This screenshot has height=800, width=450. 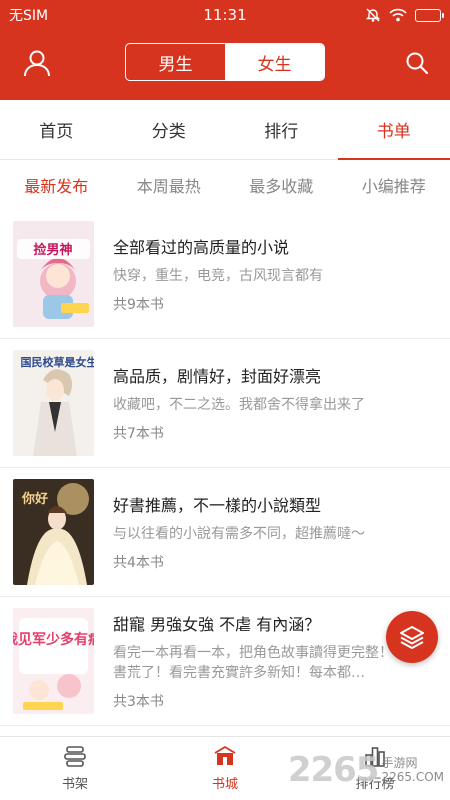 I want to click on cover-title-text: 我见军少多有病, so click(x=53, y=639).